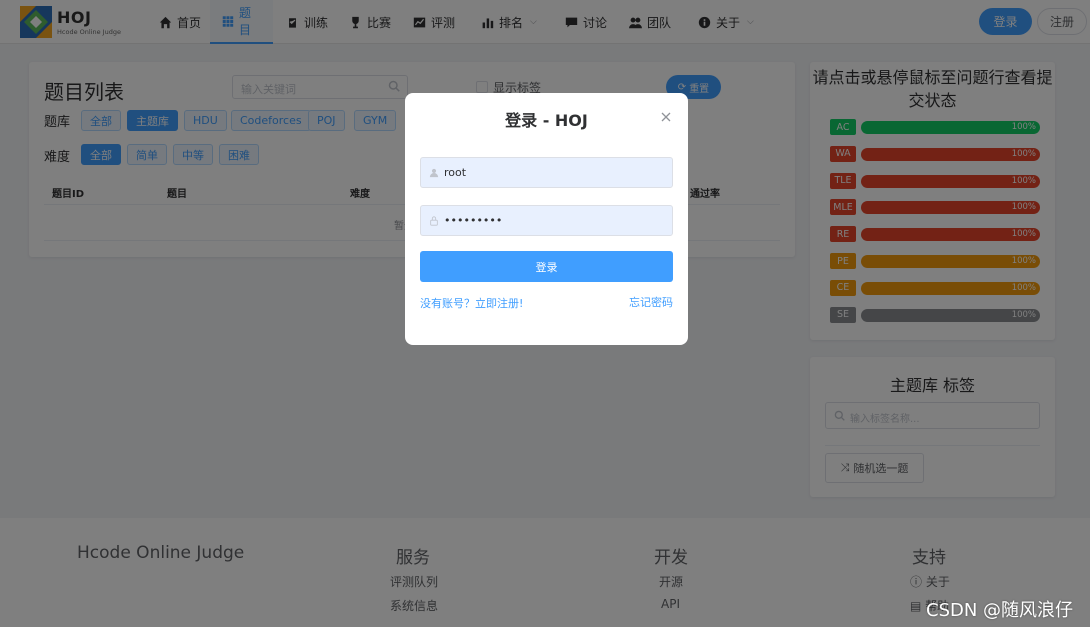  Describe the element at coordinates (1000, 610) in the screenshot. I see `watermark: CSDN @随风浪仔` at that location.